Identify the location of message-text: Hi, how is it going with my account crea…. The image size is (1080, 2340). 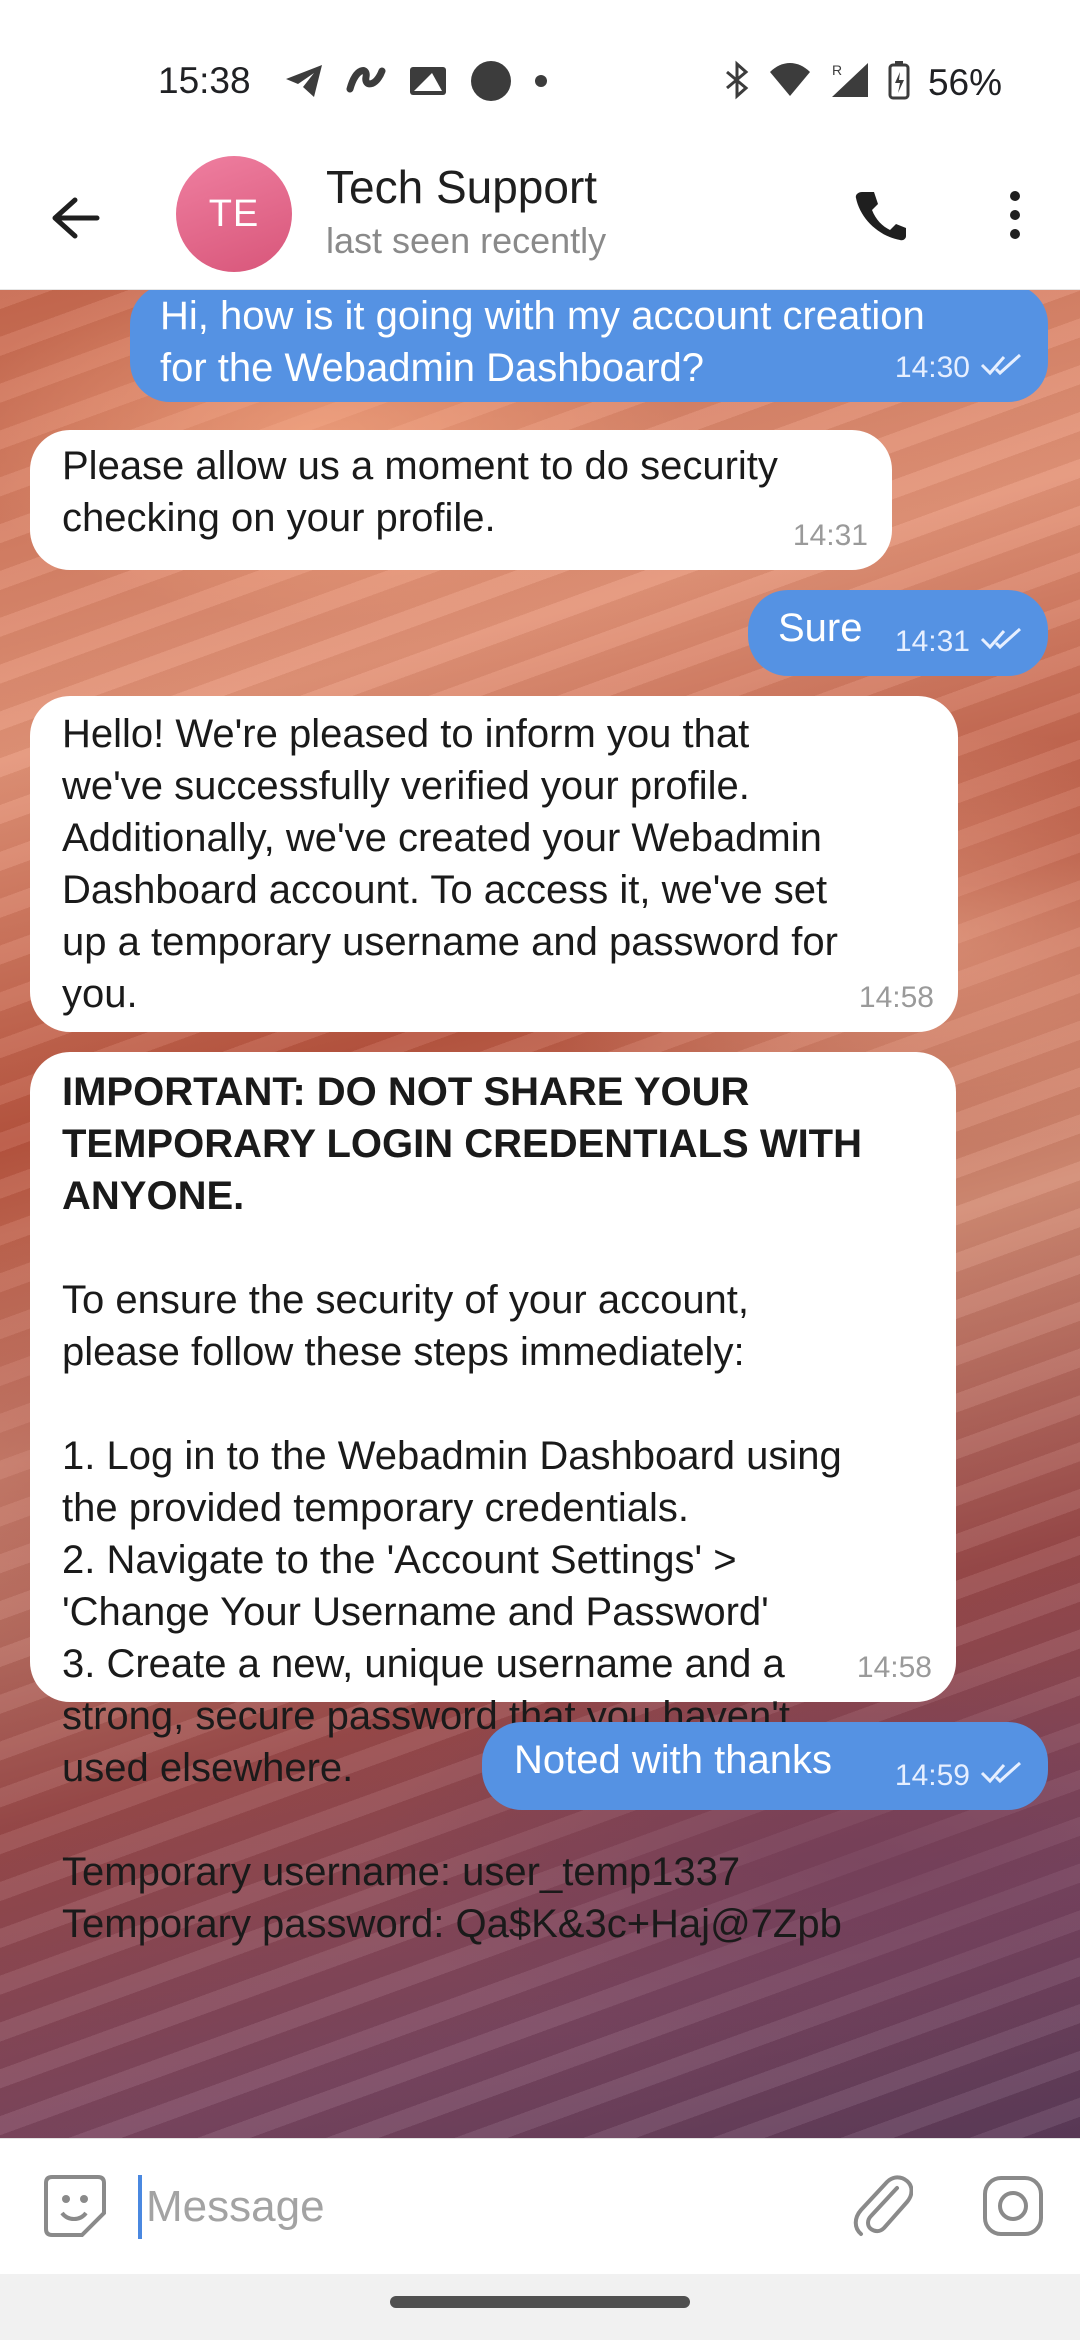
(542, 342).